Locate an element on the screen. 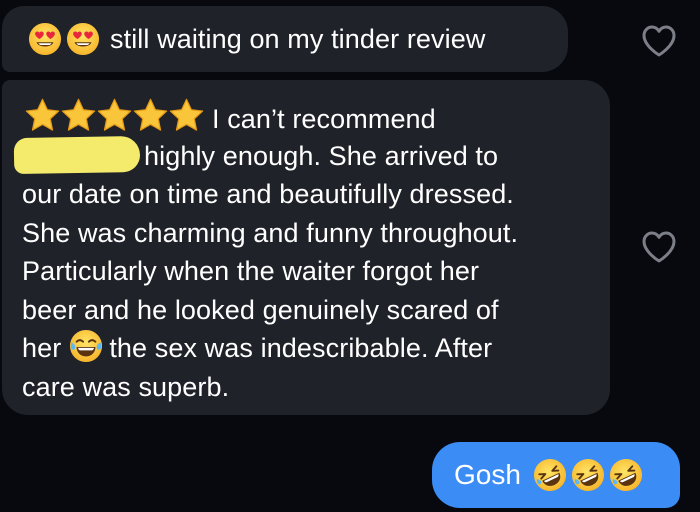  outgoing-message-bubble: Gosh is located at coordinates (556, 475).